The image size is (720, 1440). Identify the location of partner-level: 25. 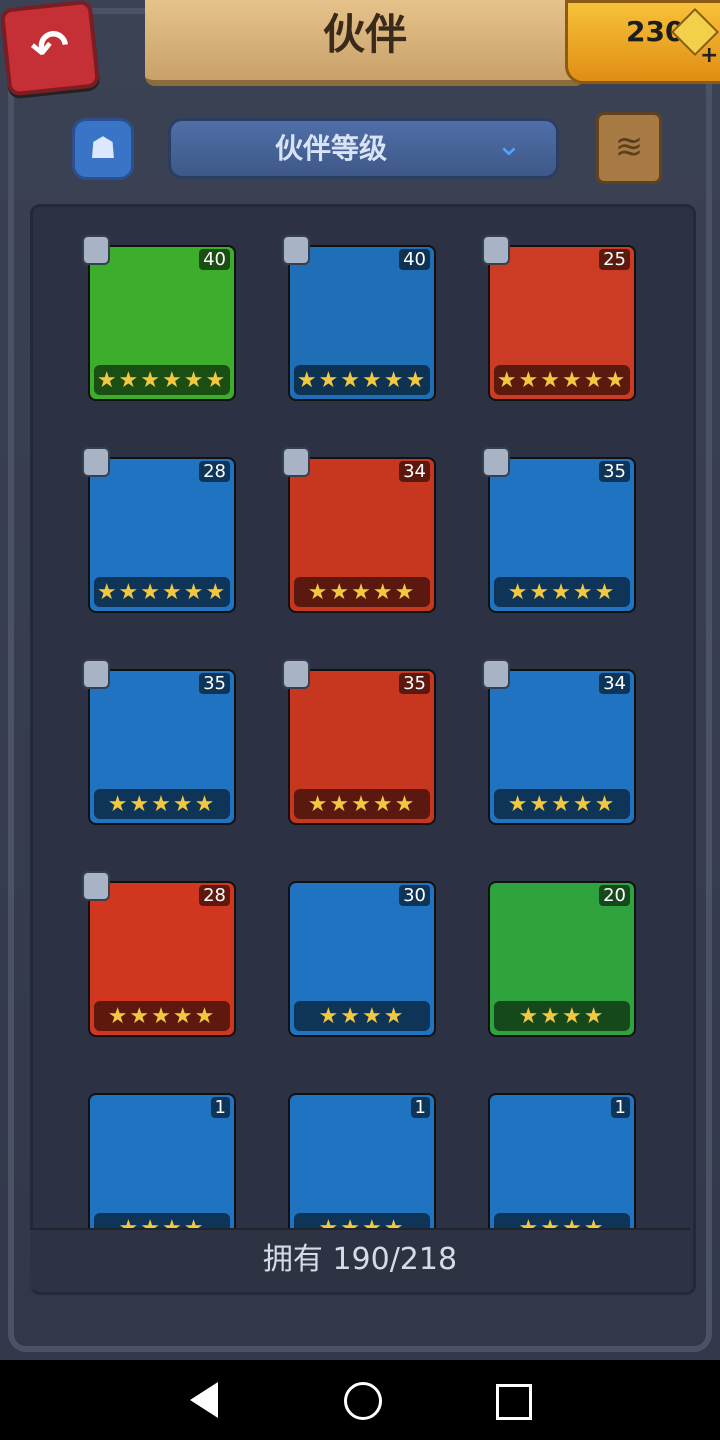
(614, 259).